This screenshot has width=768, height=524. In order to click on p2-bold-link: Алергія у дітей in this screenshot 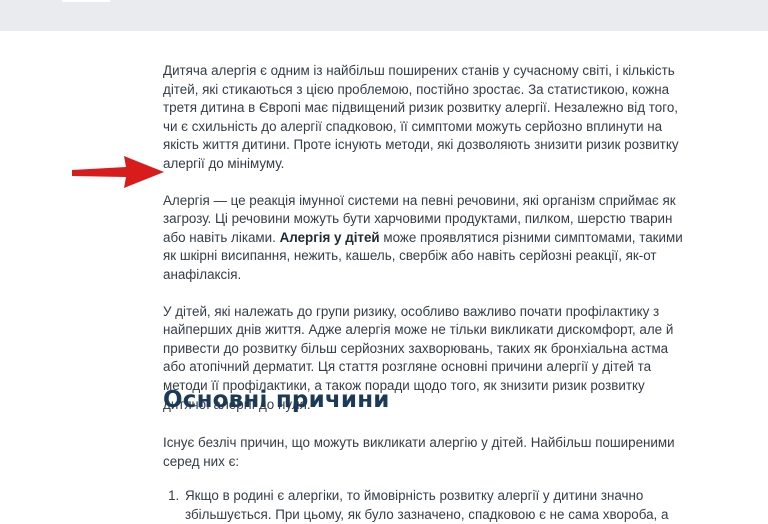, I will do `click(329, 237)`.